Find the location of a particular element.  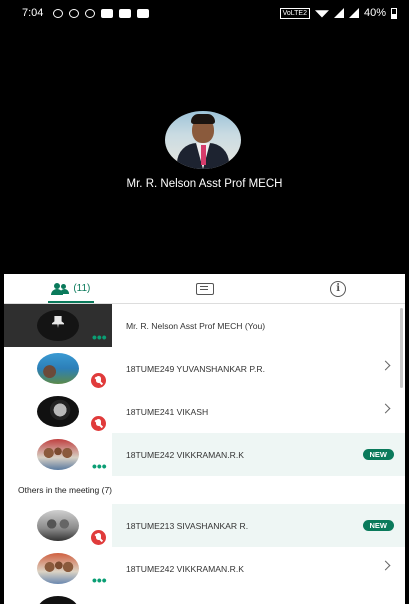

tab-info: i is located at coordinates (338, 288).